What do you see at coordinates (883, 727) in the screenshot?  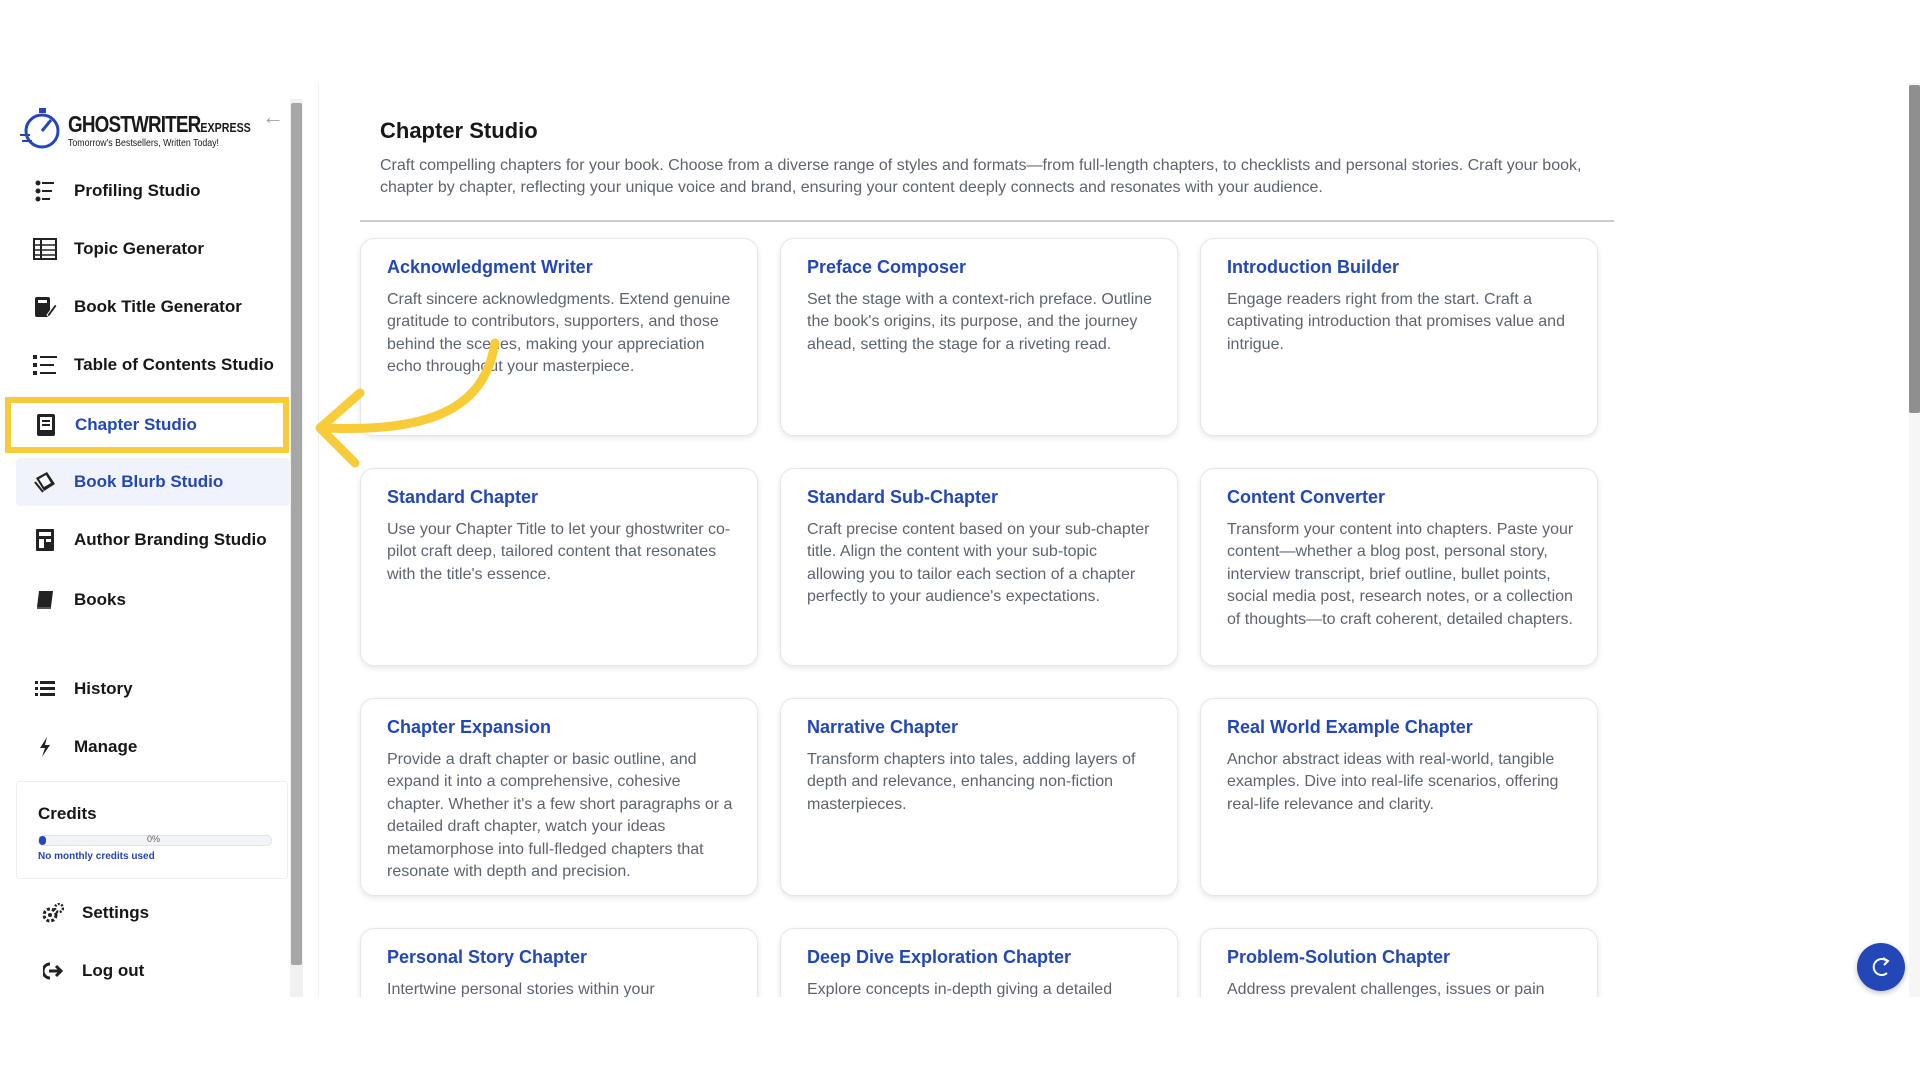 I see `card-title: Narrative Chapter` at bounding box center [883, 727].